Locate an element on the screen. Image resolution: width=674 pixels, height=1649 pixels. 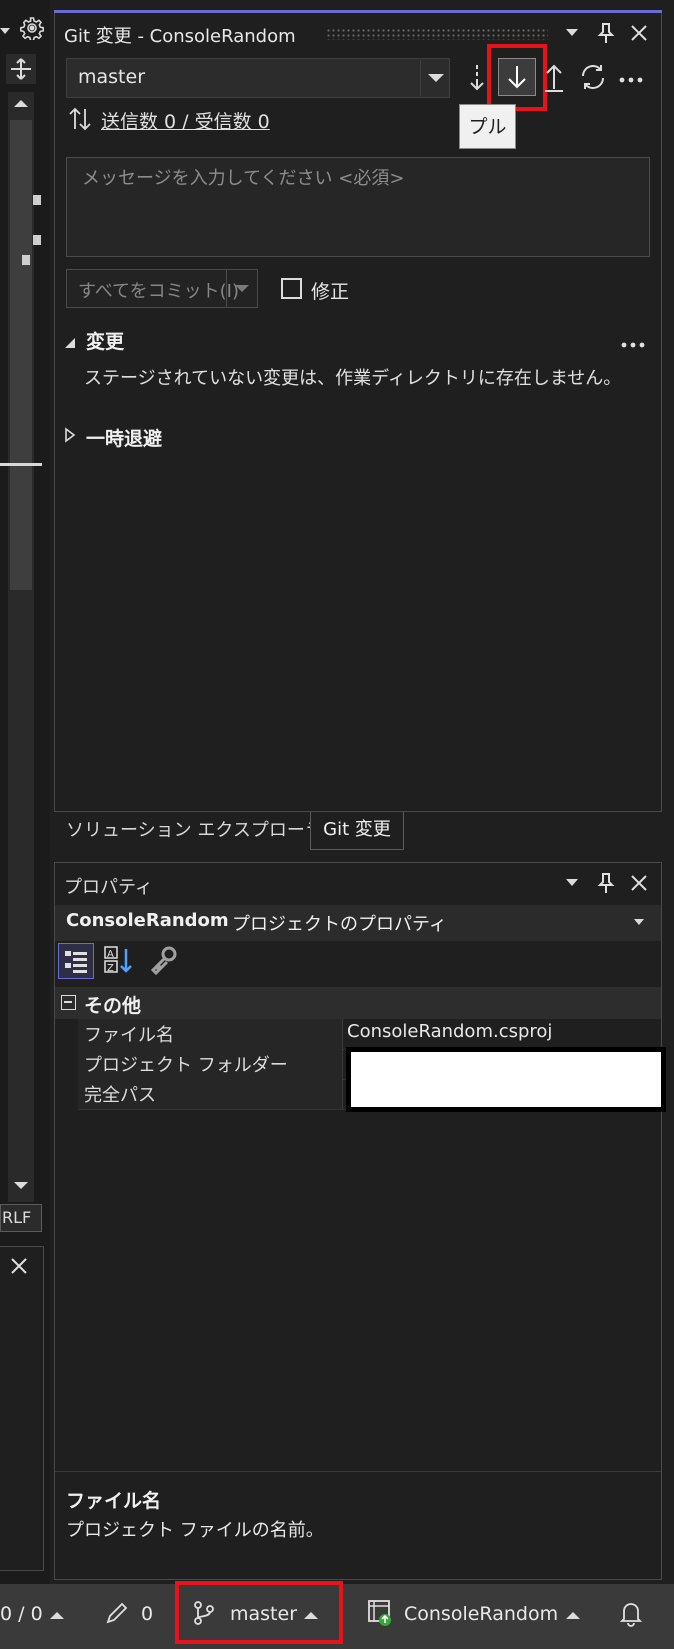
redacted-block is located at coordinates (506, 1079).